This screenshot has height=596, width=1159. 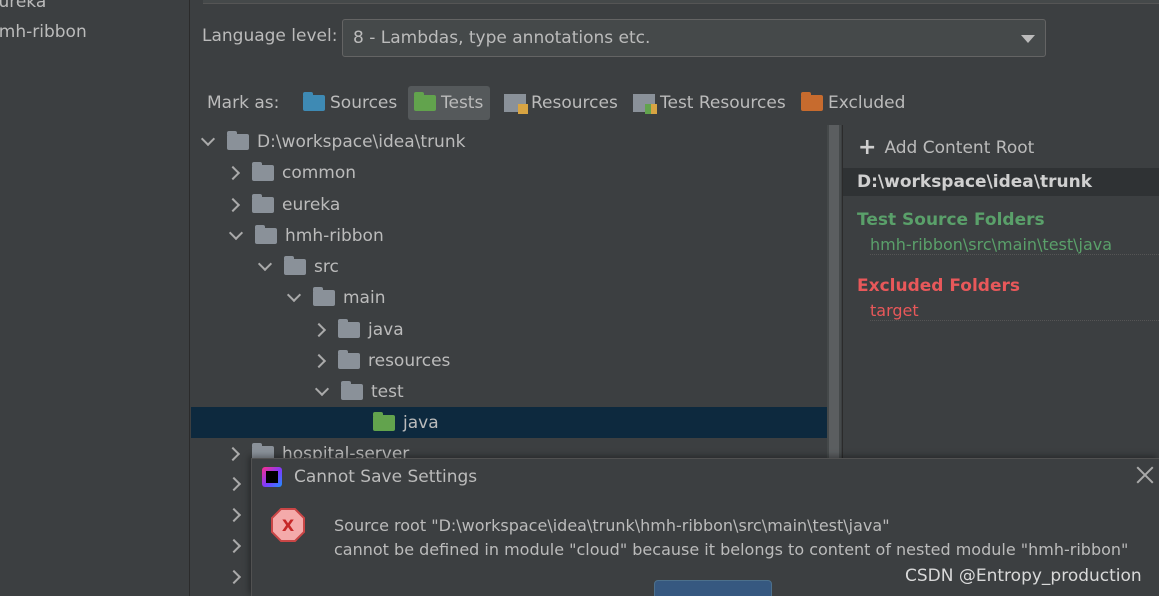 What do you see at coordinates (509, 266) in the screenshot?
I see `tree-row-src: src` at bounding box center [509, 266].